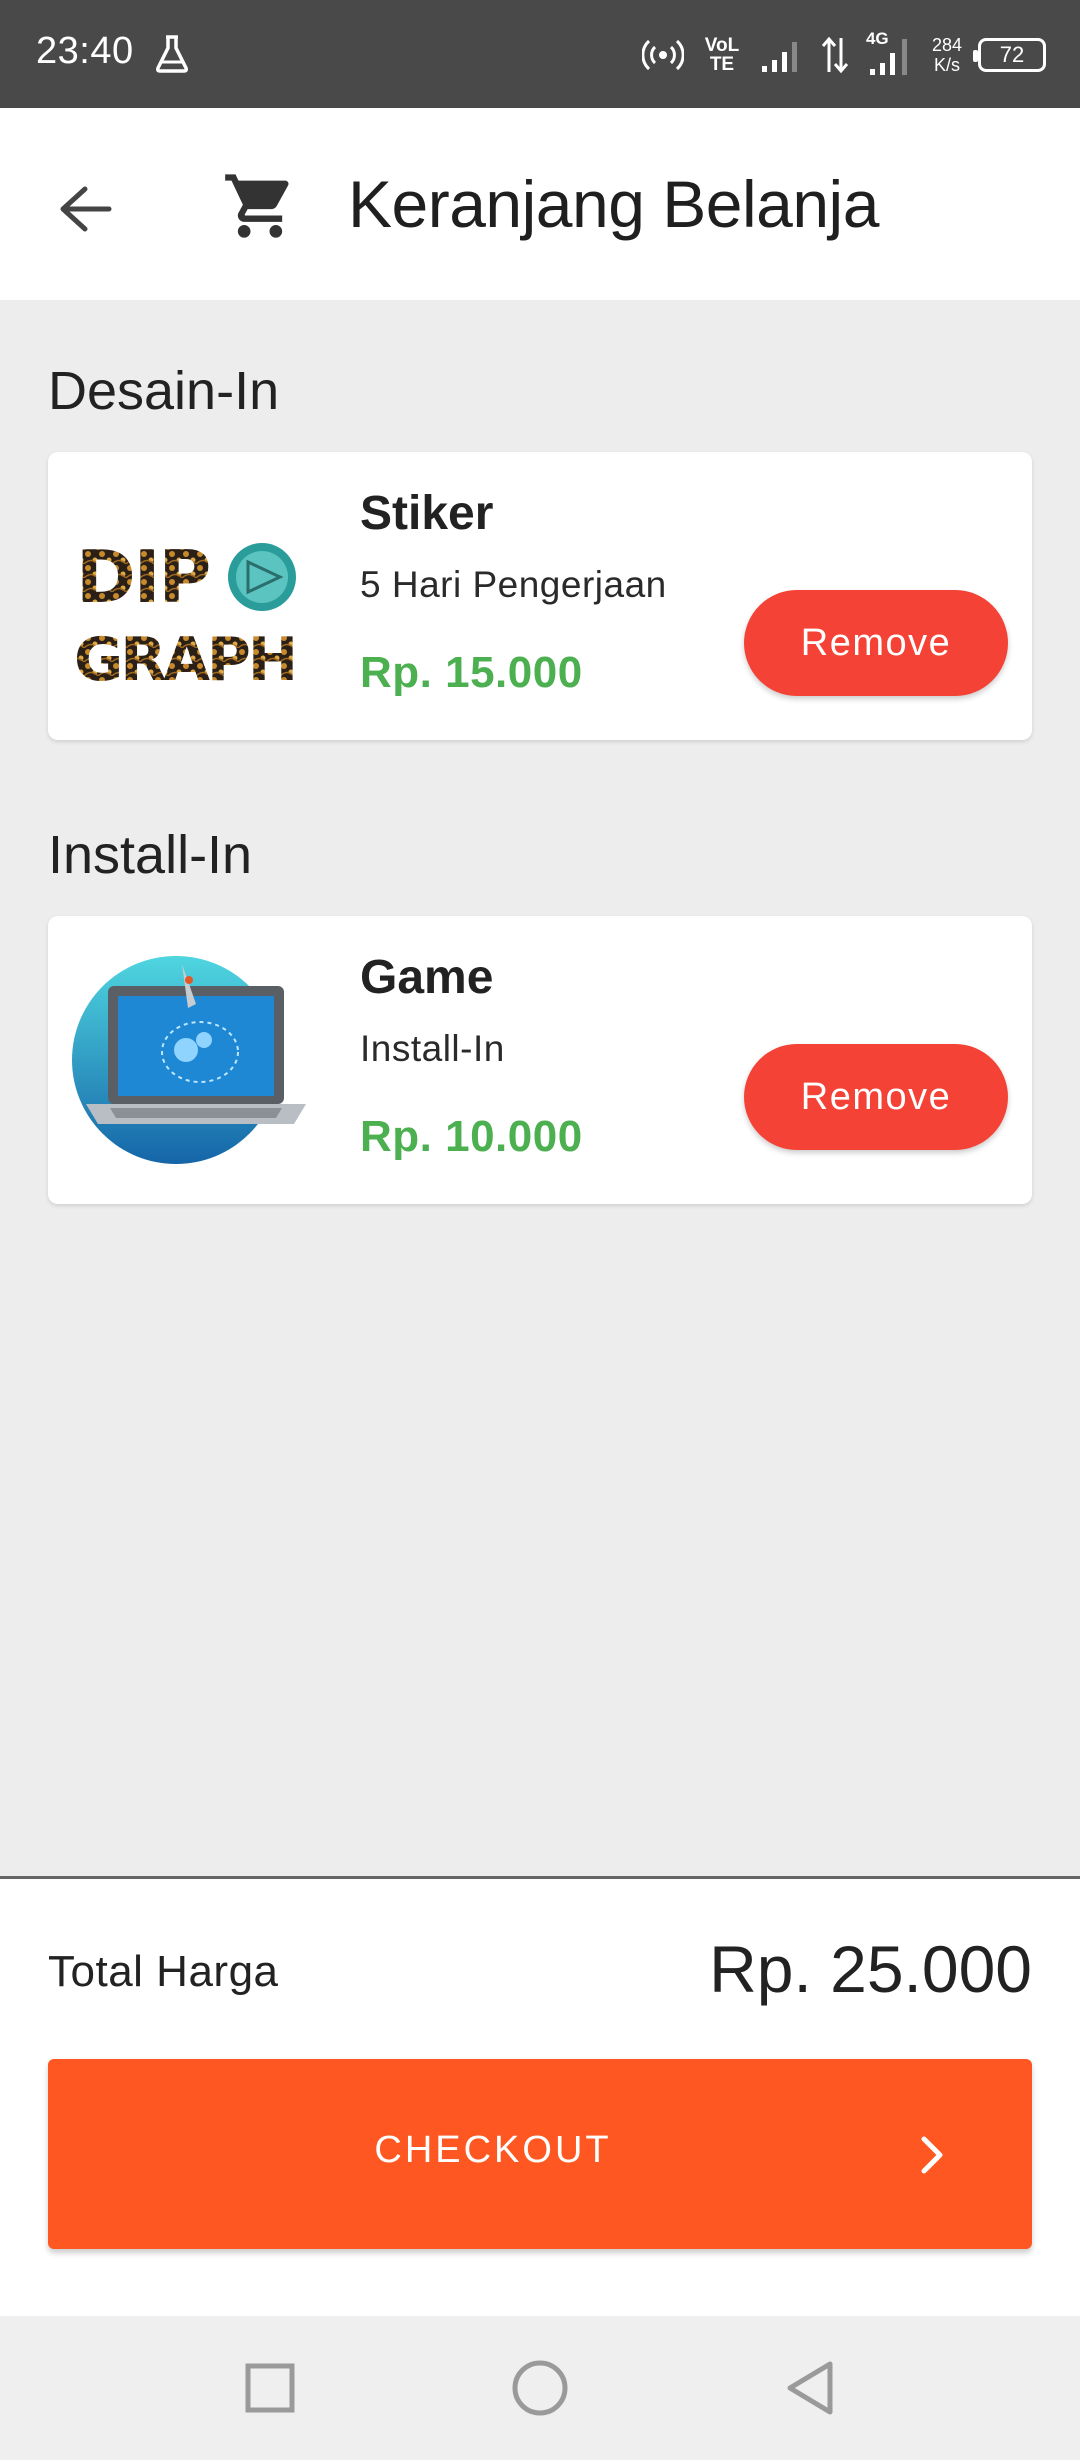 The image size is (1080, 2460). I want to click on checkout-button: CHECKOUT, so click(540, 2154).